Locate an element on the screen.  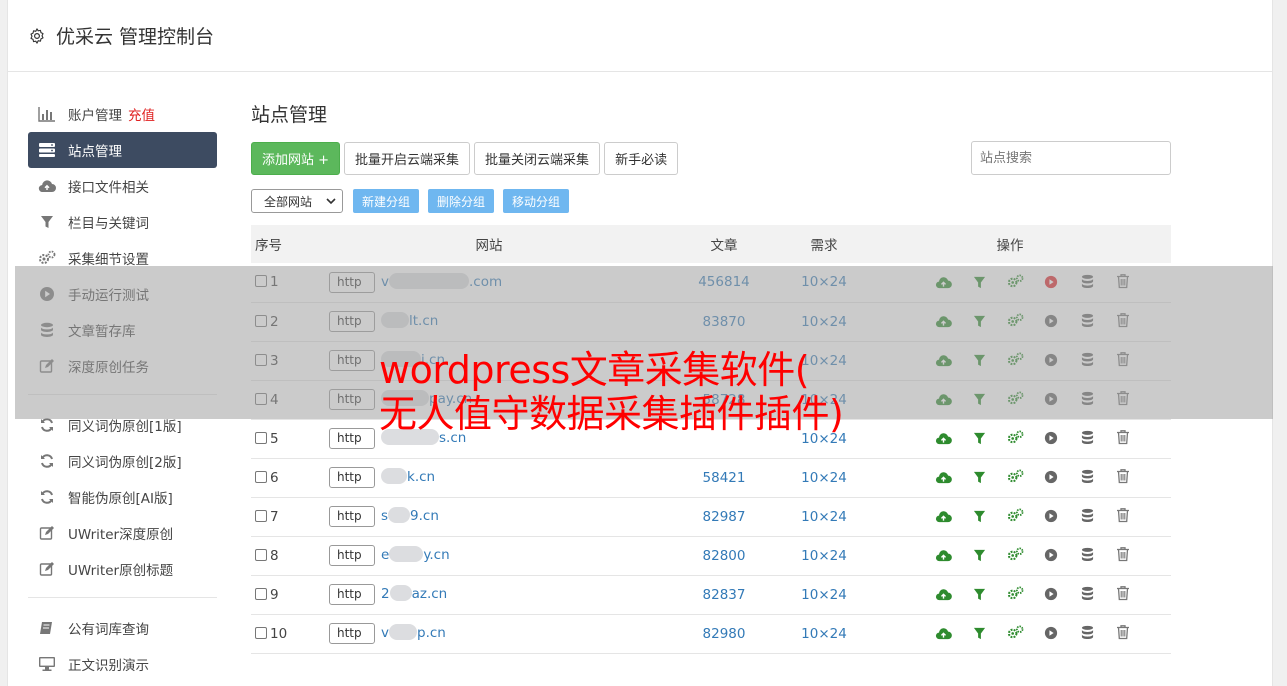
site-domain-link: v p.cn is located at coordinates (413, 632).